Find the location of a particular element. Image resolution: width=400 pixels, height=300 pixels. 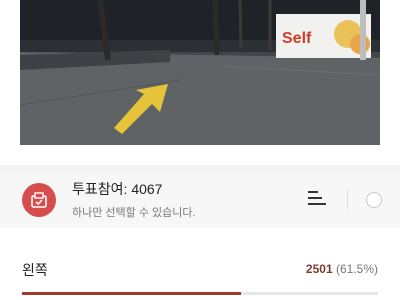

sort-icon is located at coordinates (319, 200).